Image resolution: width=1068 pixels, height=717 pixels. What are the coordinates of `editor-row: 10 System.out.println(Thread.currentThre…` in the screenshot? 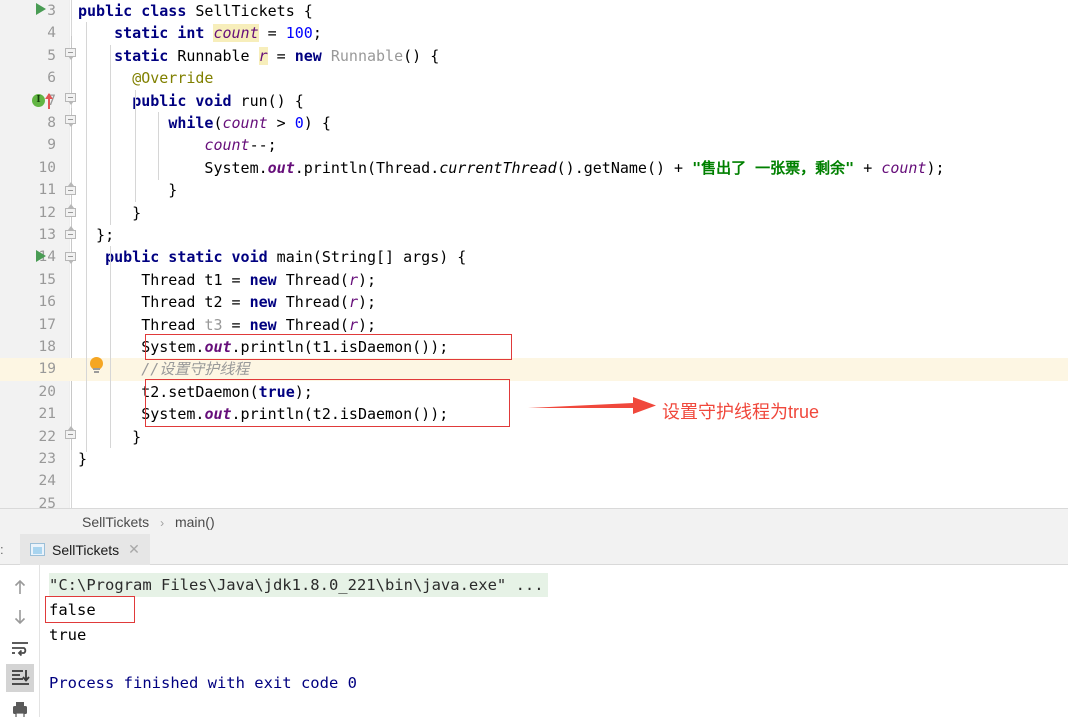 It's located at (534, 168).